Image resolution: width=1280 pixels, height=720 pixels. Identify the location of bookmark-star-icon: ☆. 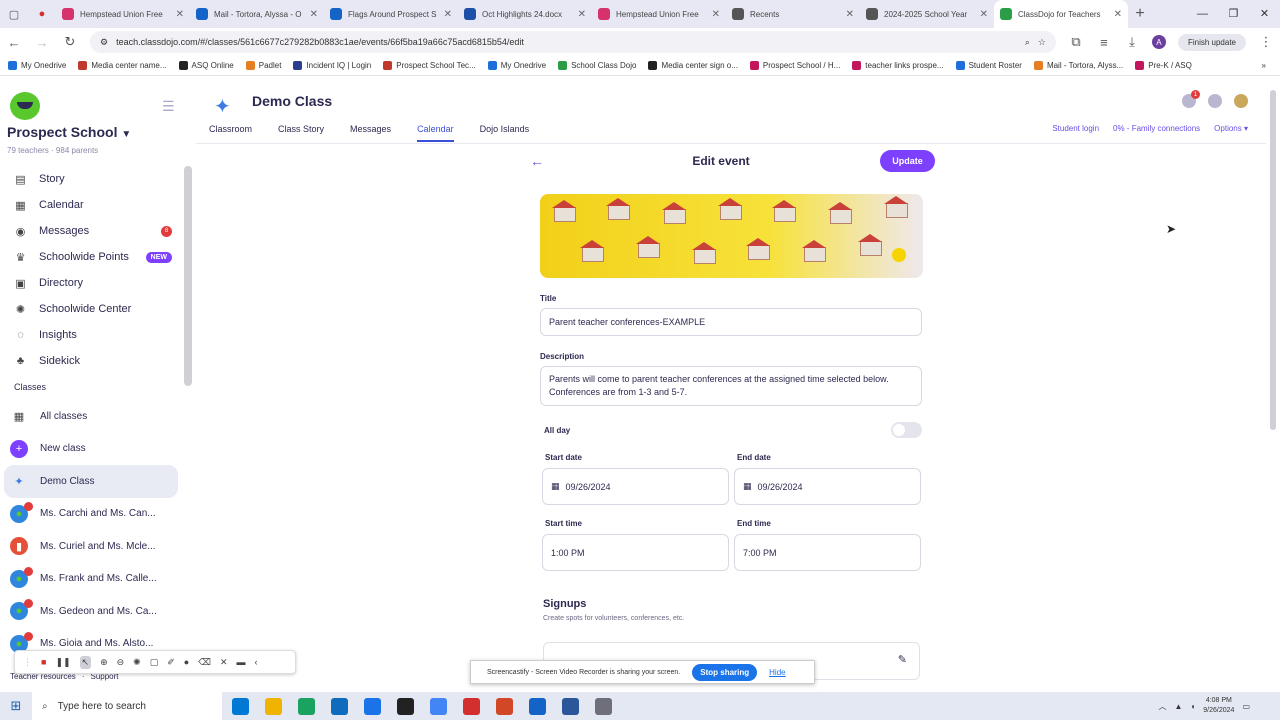
(1042, 42).